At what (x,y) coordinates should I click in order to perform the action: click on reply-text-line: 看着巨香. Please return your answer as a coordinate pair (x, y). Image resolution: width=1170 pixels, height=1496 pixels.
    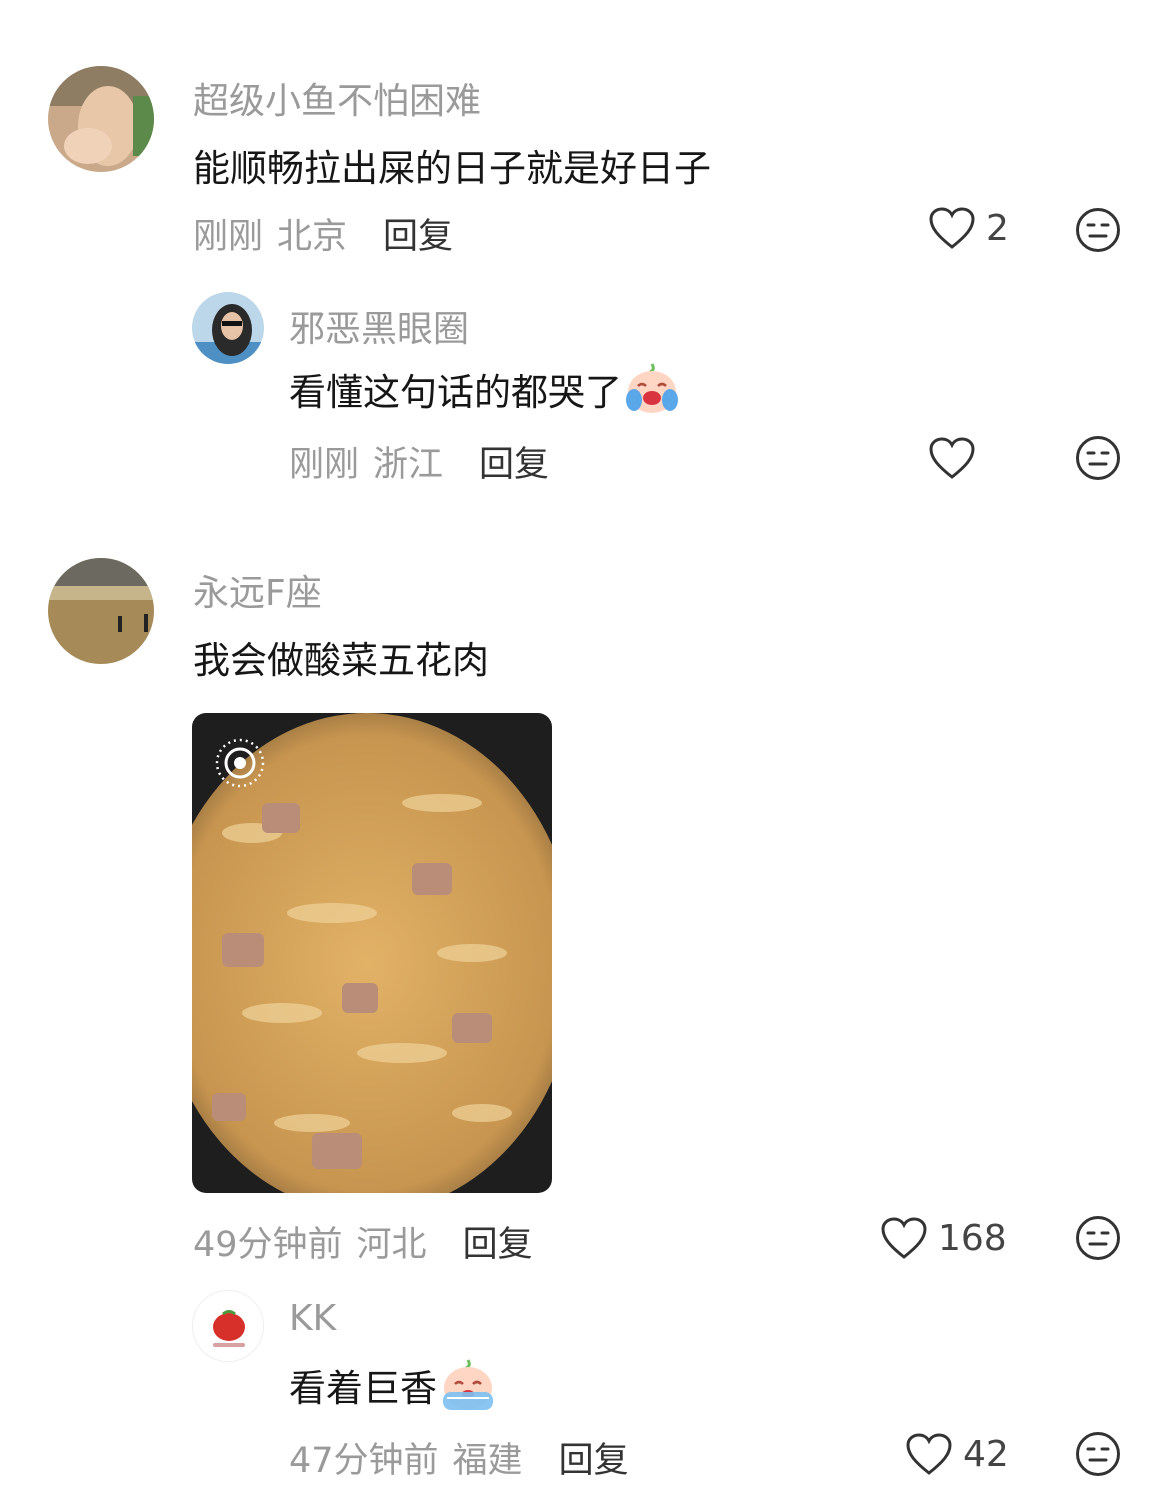
    Looking at the image, I should click on (393, 1385).